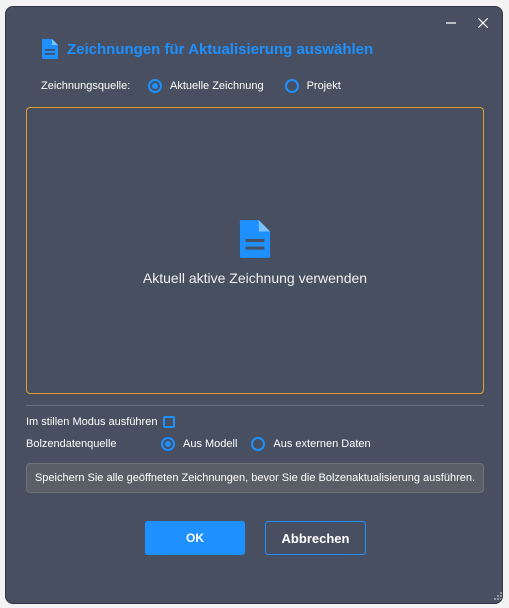 Image resolution: width=509 pixels, height=608 pixels. What do you see at coordinates (255, 405) in the screenshot?
I see `divider` at bounding box center [255, 405].